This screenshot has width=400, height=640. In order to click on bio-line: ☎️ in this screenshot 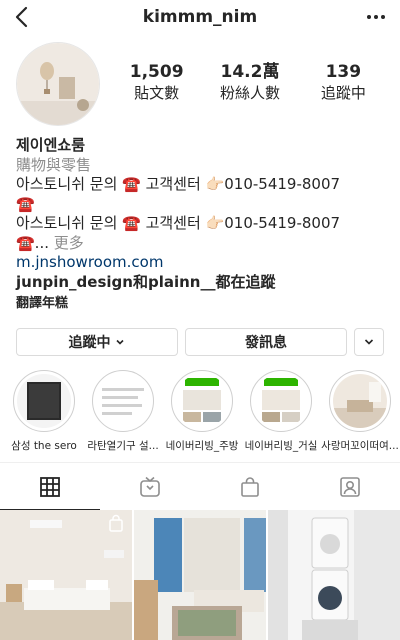, I will do `click(25, 203)`.